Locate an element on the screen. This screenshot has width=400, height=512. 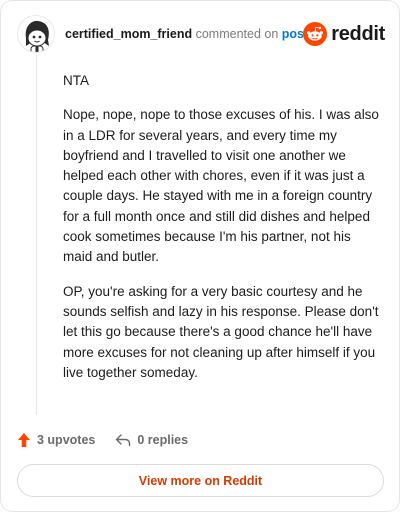
reply-count: 0 replies is located at coordinates (163, 440).